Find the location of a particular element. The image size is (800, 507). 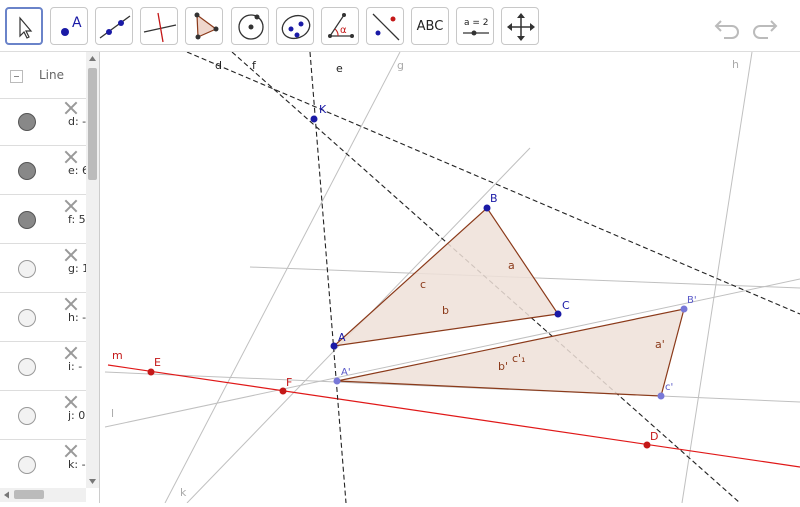

label-m: m is located at coordinates (117, 355).